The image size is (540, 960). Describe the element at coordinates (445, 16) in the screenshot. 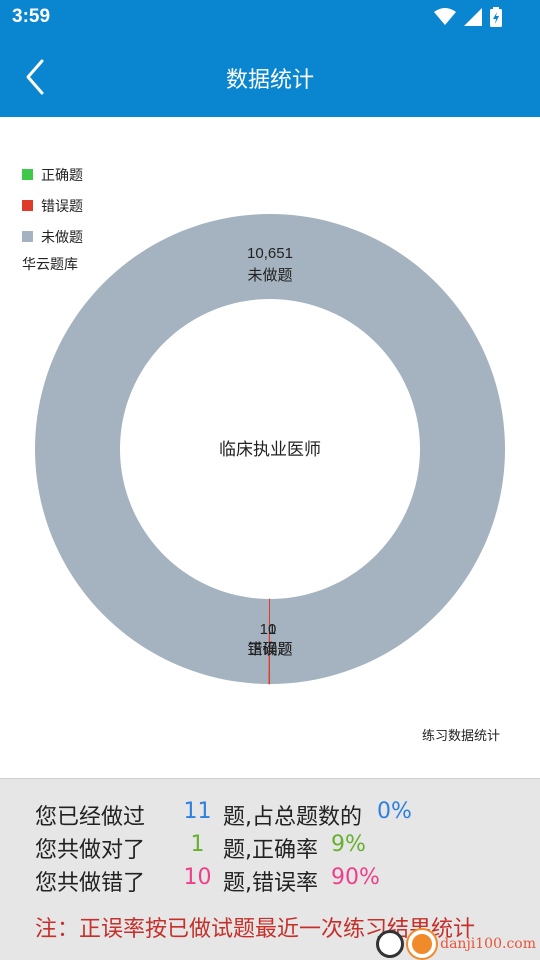

I see `wifi-icon` at that location.